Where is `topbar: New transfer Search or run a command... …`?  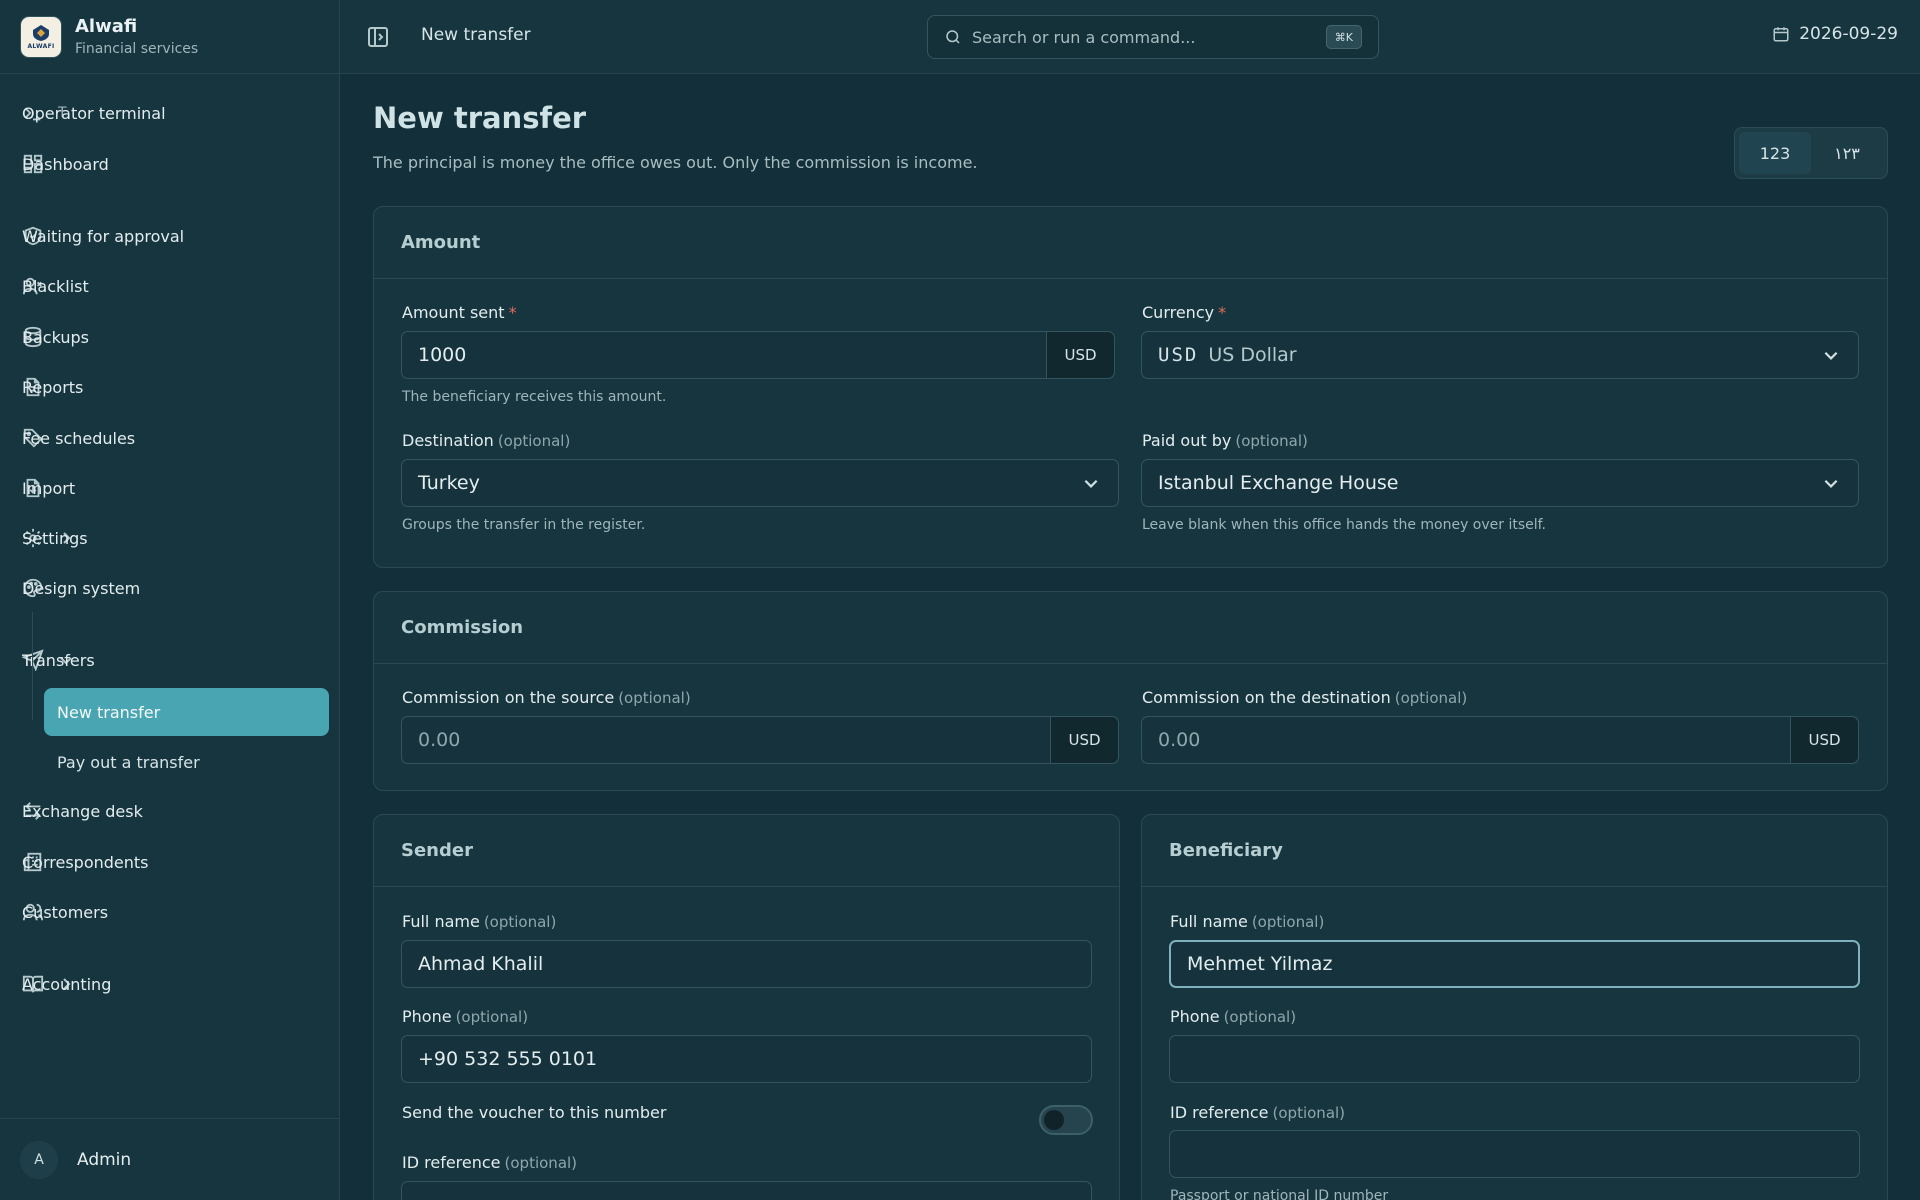 topbar: New transfer Search or run a command... … is located at coordinates (1130, 37).